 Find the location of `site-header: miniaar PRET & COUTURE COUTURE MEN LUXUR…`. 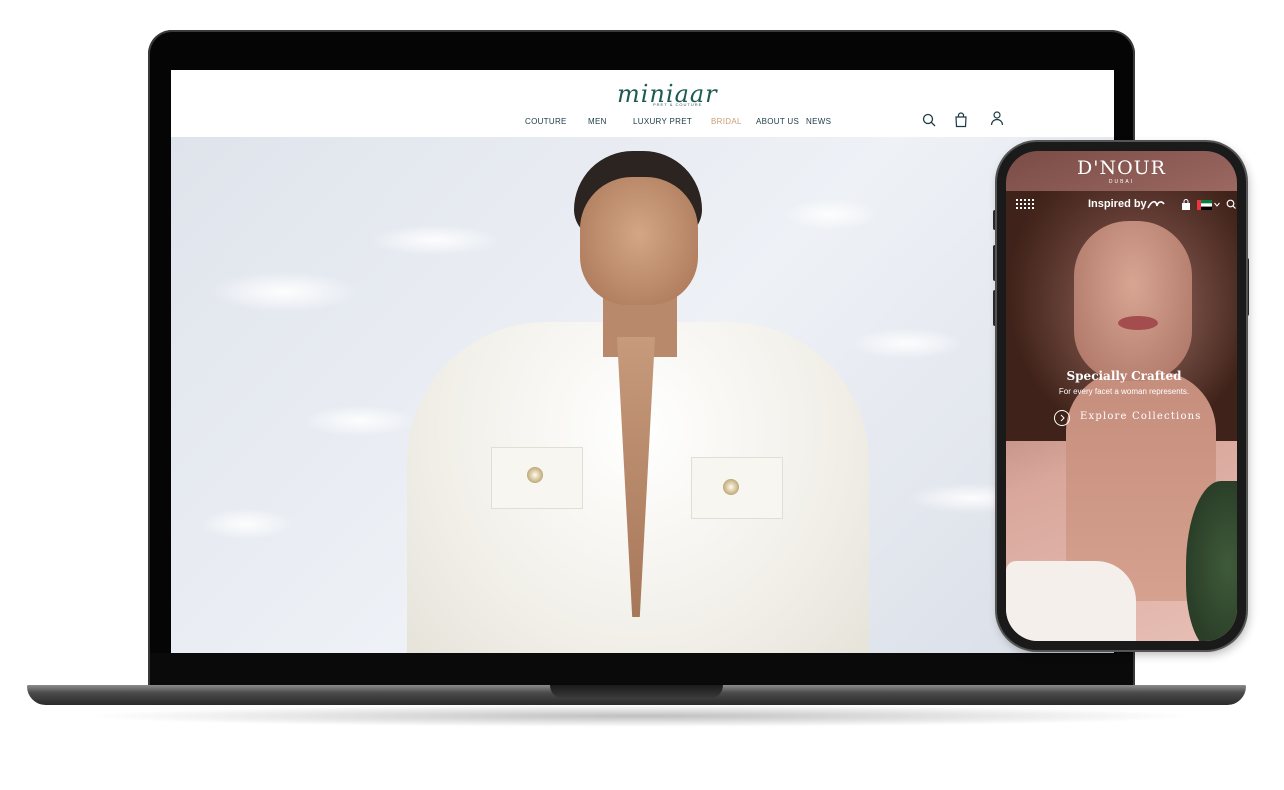

site-header: miniaar PRET & COUTURE COUTURE MEN LUXUR… is located at coordinates (642, 103).